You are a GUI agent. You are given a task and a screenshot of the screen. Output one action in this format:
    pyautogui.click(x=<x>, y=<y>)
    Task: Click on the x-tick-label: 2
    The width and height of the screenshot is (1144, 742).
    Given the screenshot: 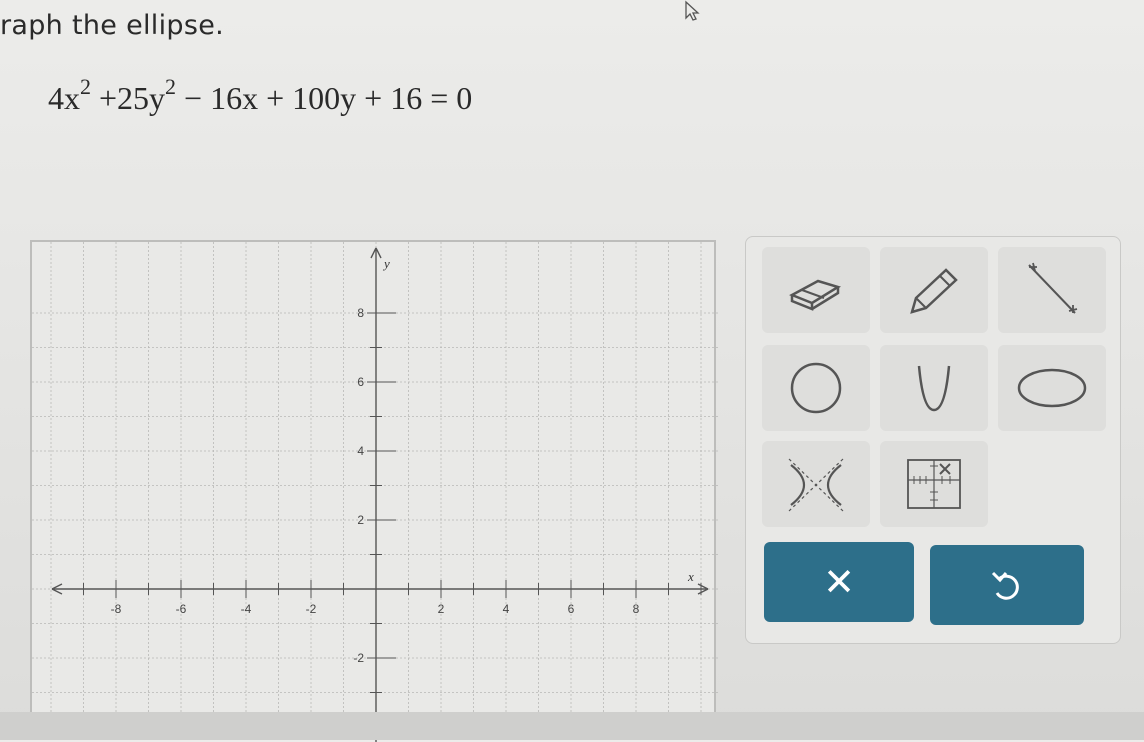 What is the action you would take?
    pyautogui.click(x=441, y=609)
    